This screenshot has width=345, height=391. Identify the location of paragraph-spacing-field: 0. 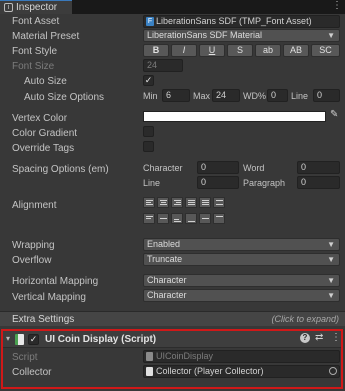
(318, 182).